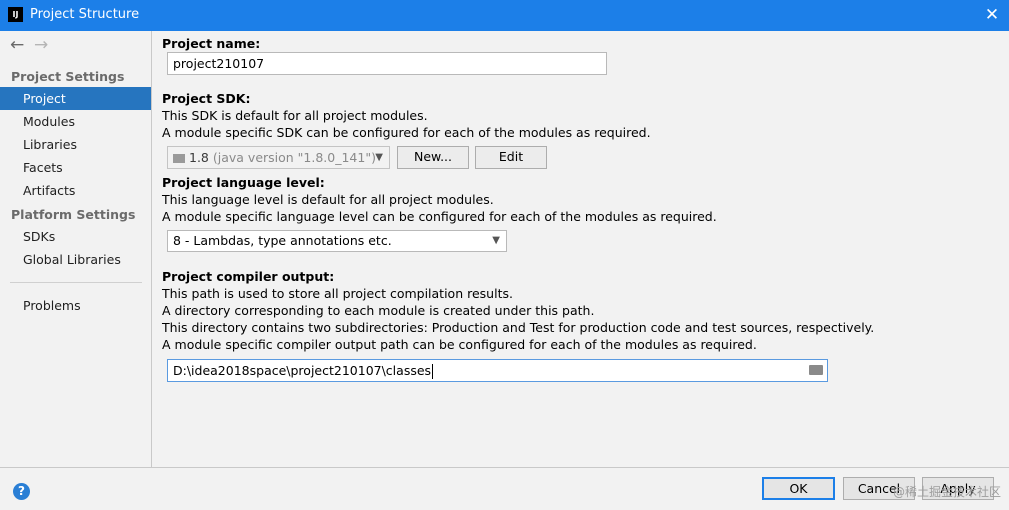  I want to click on compiler-output-path-value: D:\idea2018space\project210107\classes, so click(302, 370).